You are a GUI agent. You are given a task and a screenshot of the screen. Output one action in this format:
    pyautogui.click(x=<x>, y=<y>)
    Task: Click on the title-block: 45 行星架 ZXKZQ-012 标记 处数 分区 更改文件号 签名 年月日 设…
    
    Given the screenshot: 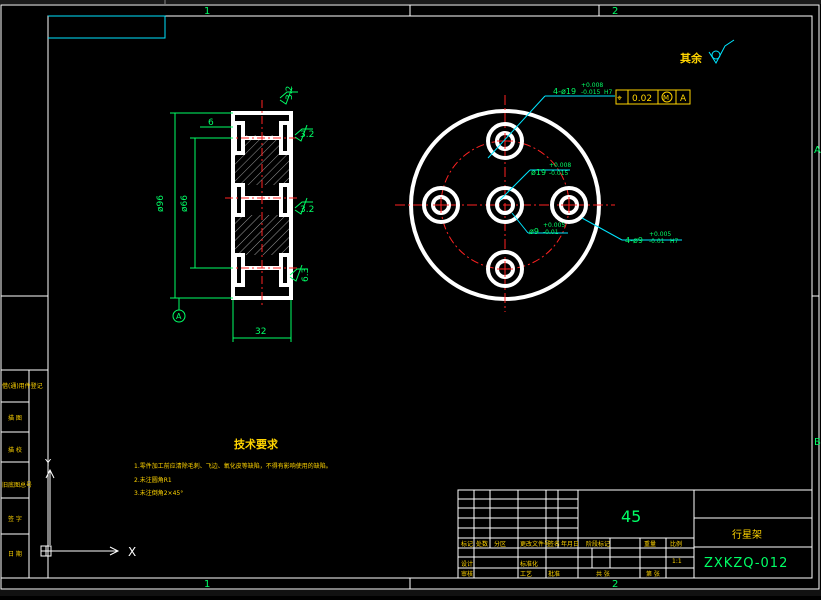 What is the action you would take?
    pyautogui.click(x=635, y=534)
    